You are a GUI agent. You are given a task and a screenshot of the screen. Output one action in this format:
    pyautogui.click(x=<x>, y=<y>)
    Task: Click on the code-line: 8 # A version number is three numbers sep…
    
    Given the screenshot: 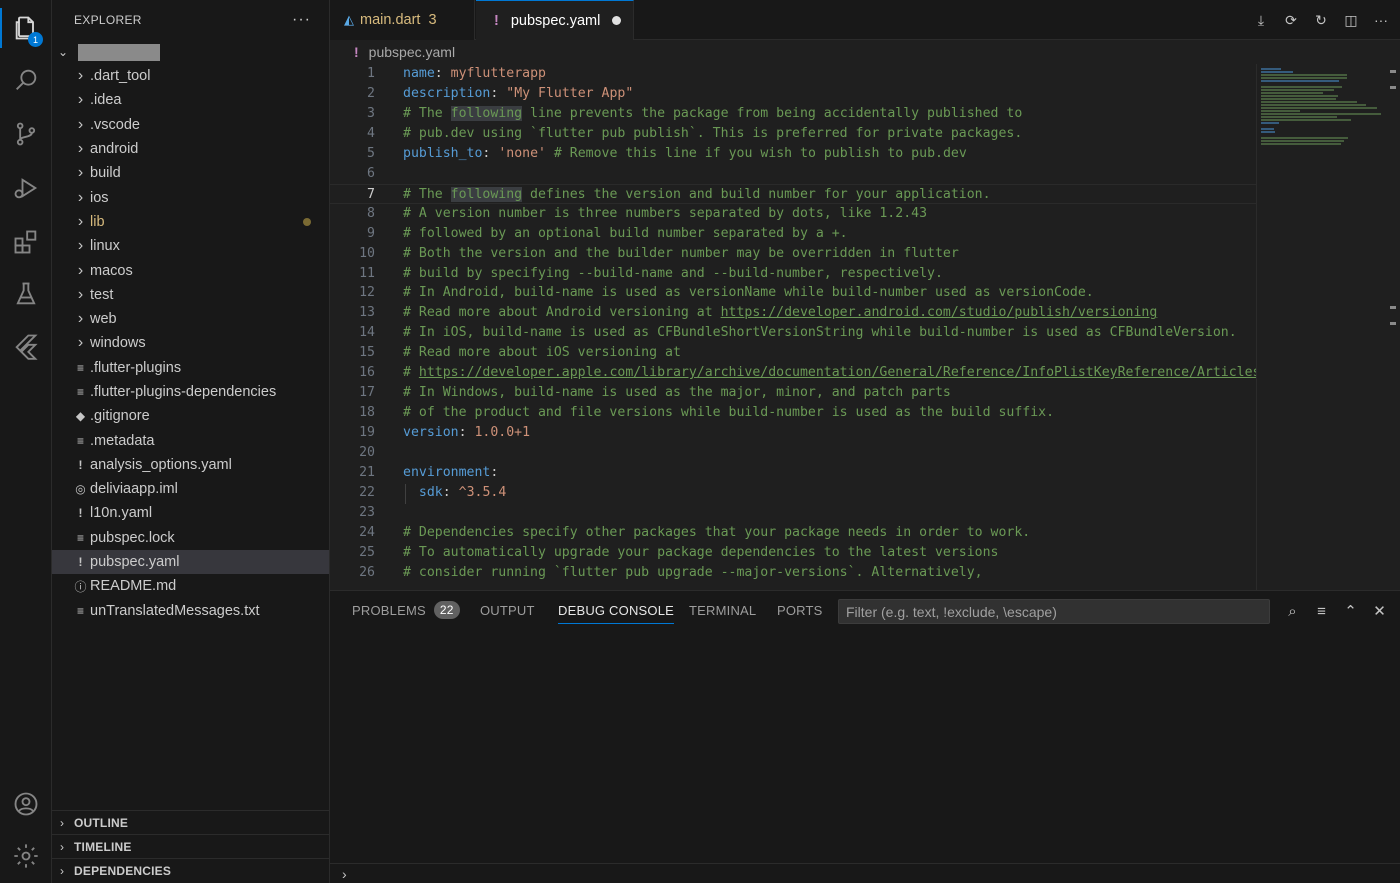 What is the action you would take?
    pyautogui.click(x=793, y=214)
    